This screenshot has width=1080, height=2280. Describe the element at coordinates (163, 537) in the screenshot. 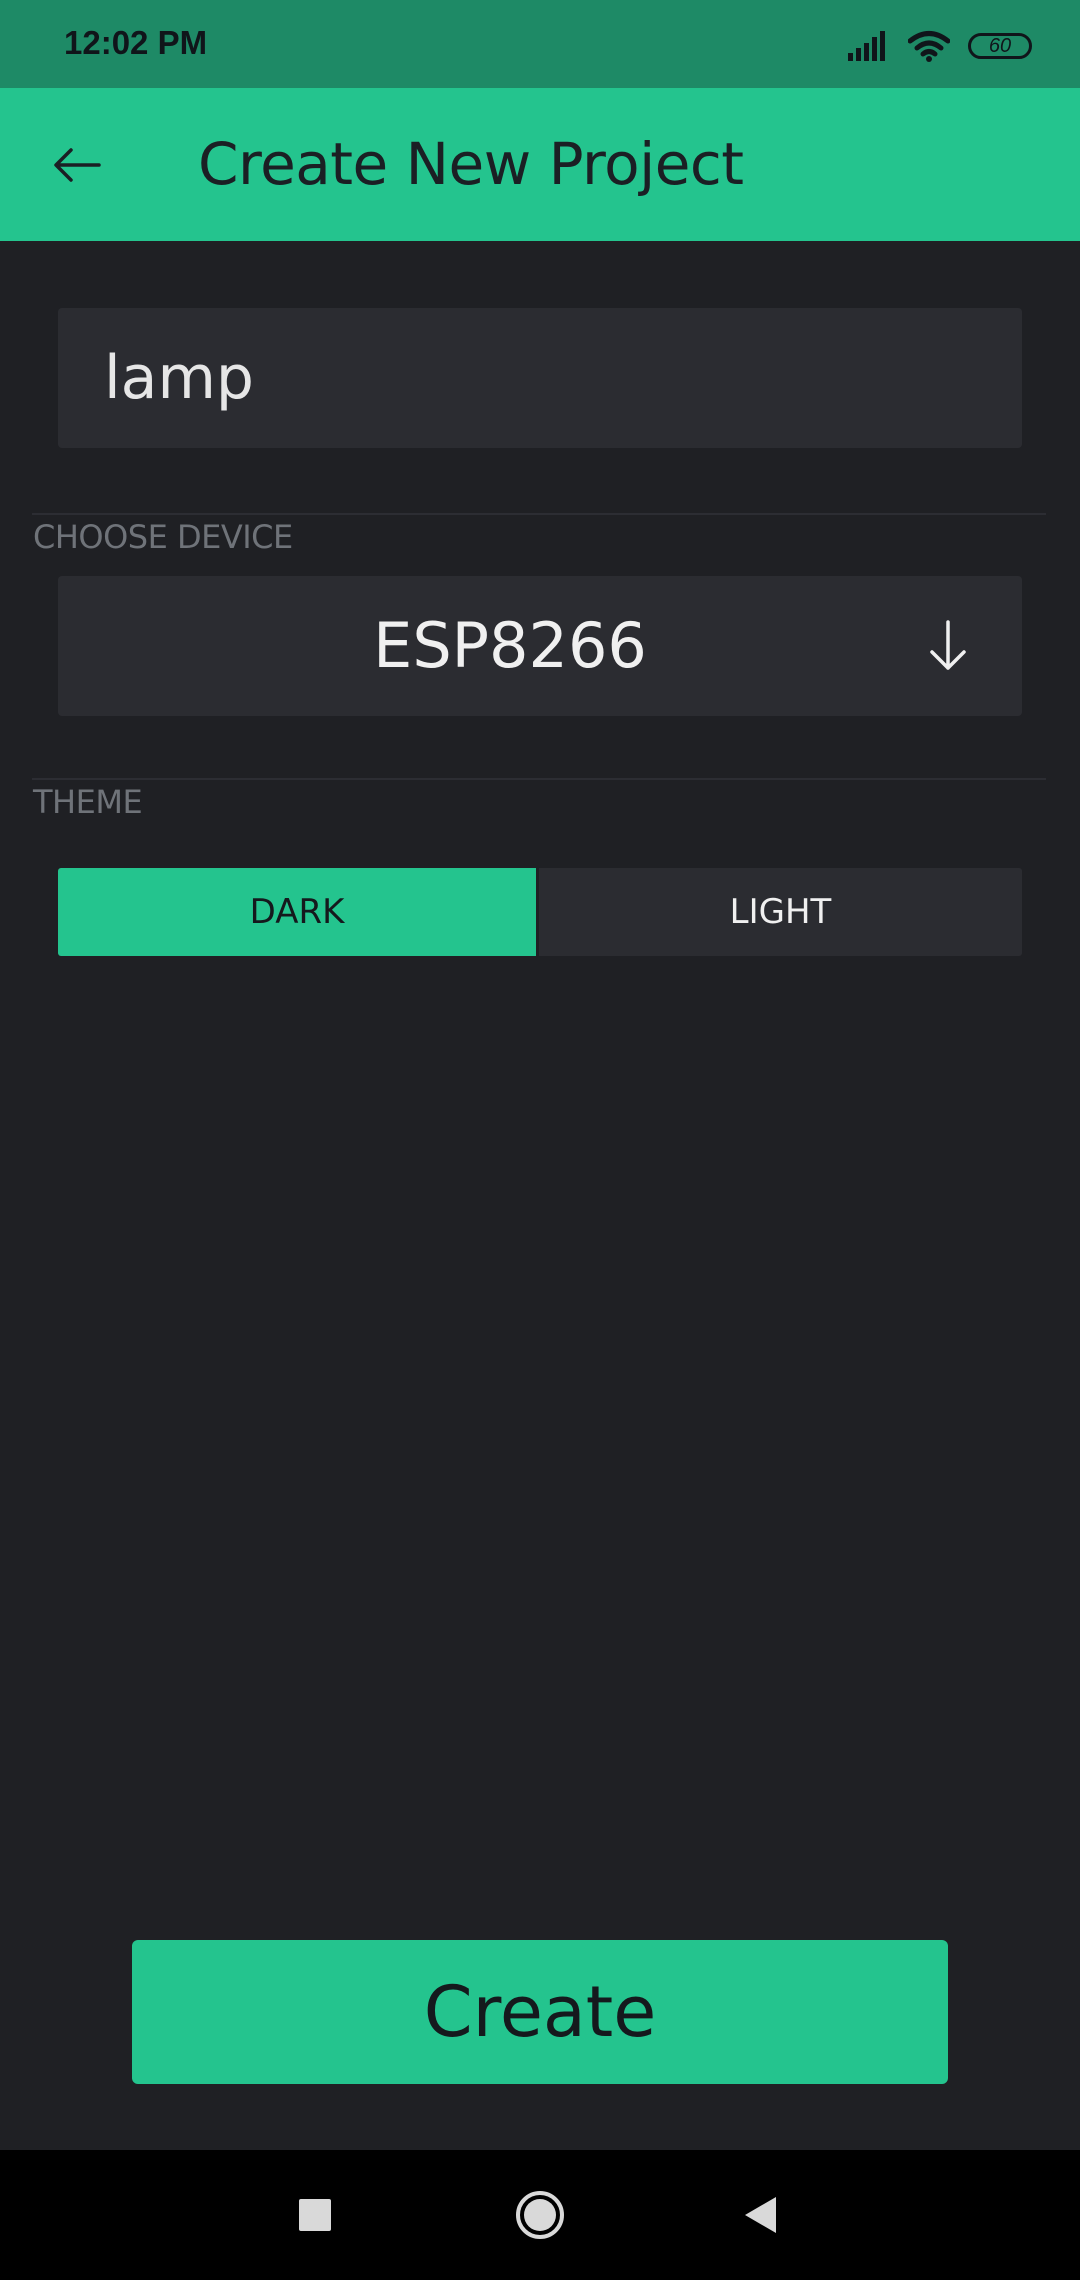

I see `choose-device-label: CHOOSE DEVICE` at that location.